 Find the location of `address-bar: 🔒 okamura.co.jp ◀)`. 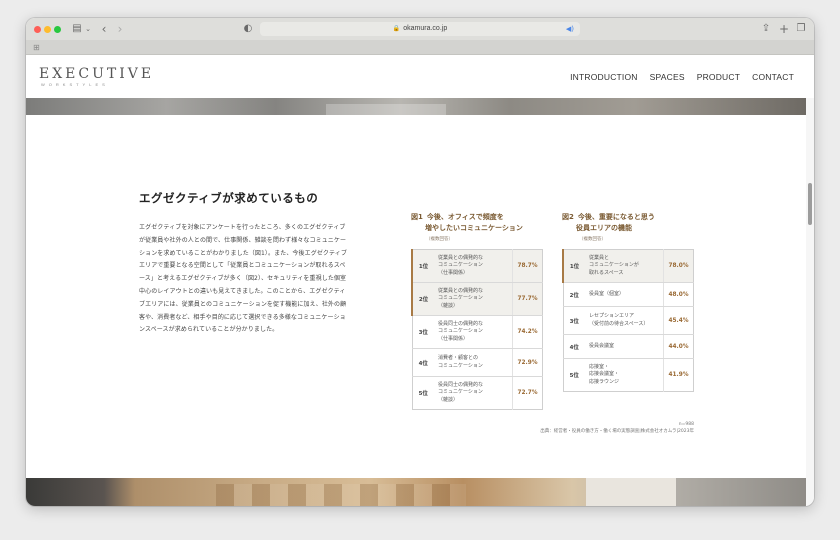

address-bar: 🔒 okamura.co.jp ◀) is located at coordinates (420, 29).